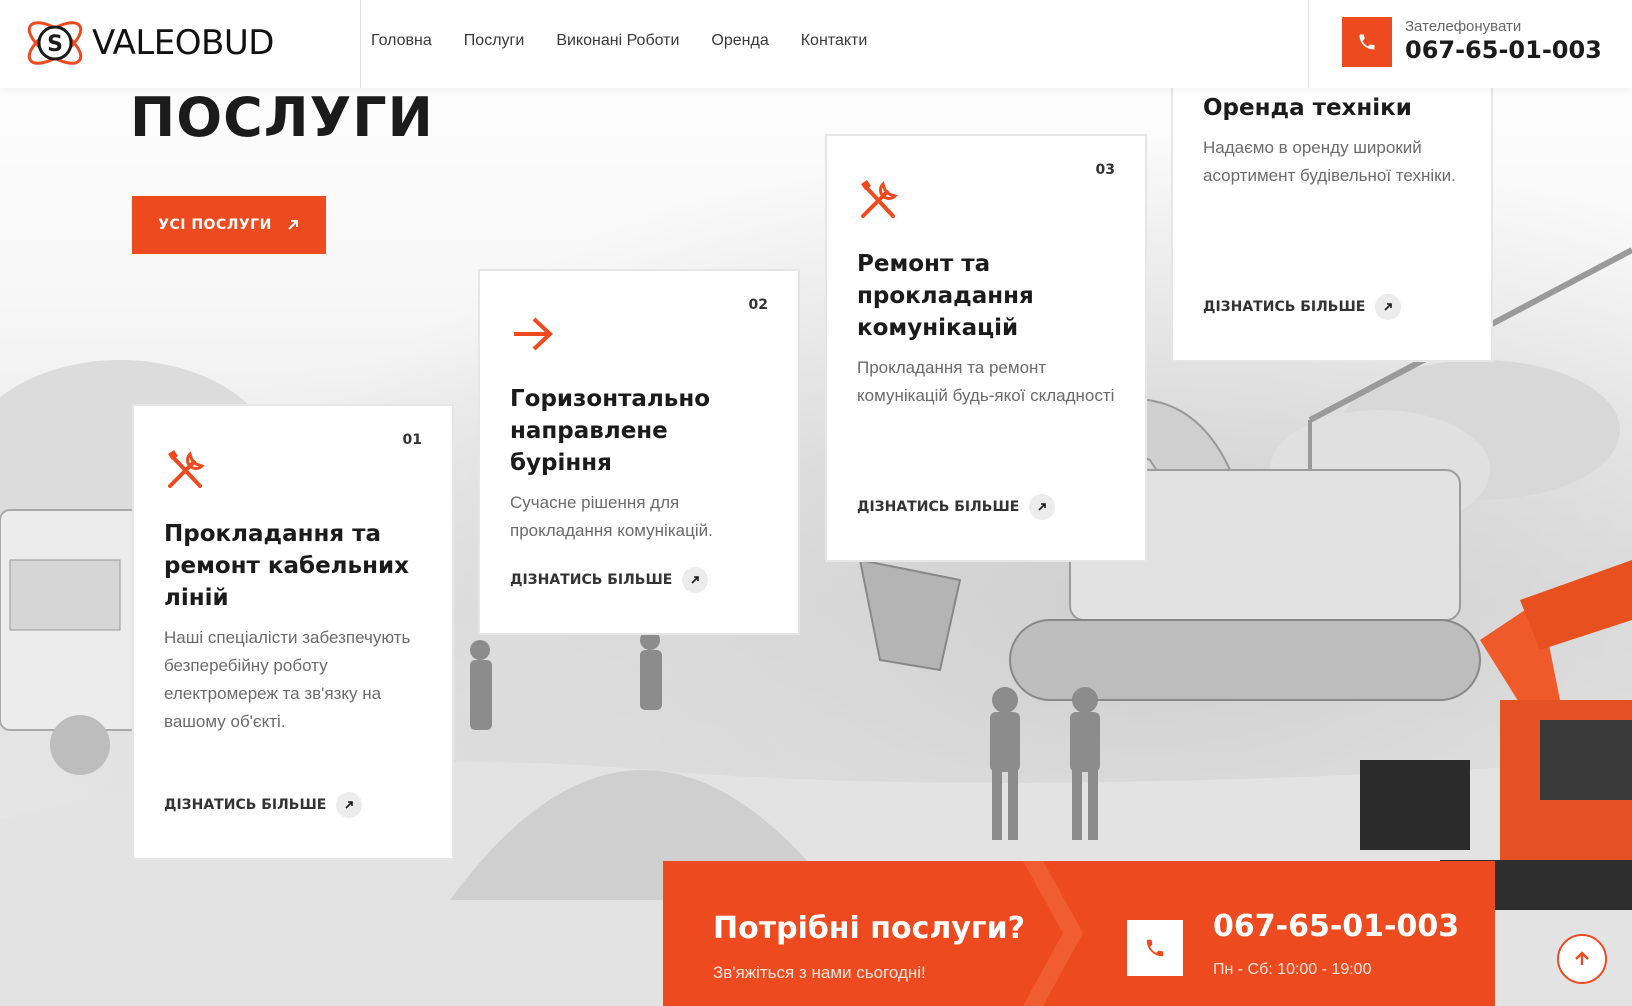 The height and width of the screenshot is (1006, 1632). Describe the element at coordinates (1053, 933) in the screenshot. I see `chevron-decoration` at that location.